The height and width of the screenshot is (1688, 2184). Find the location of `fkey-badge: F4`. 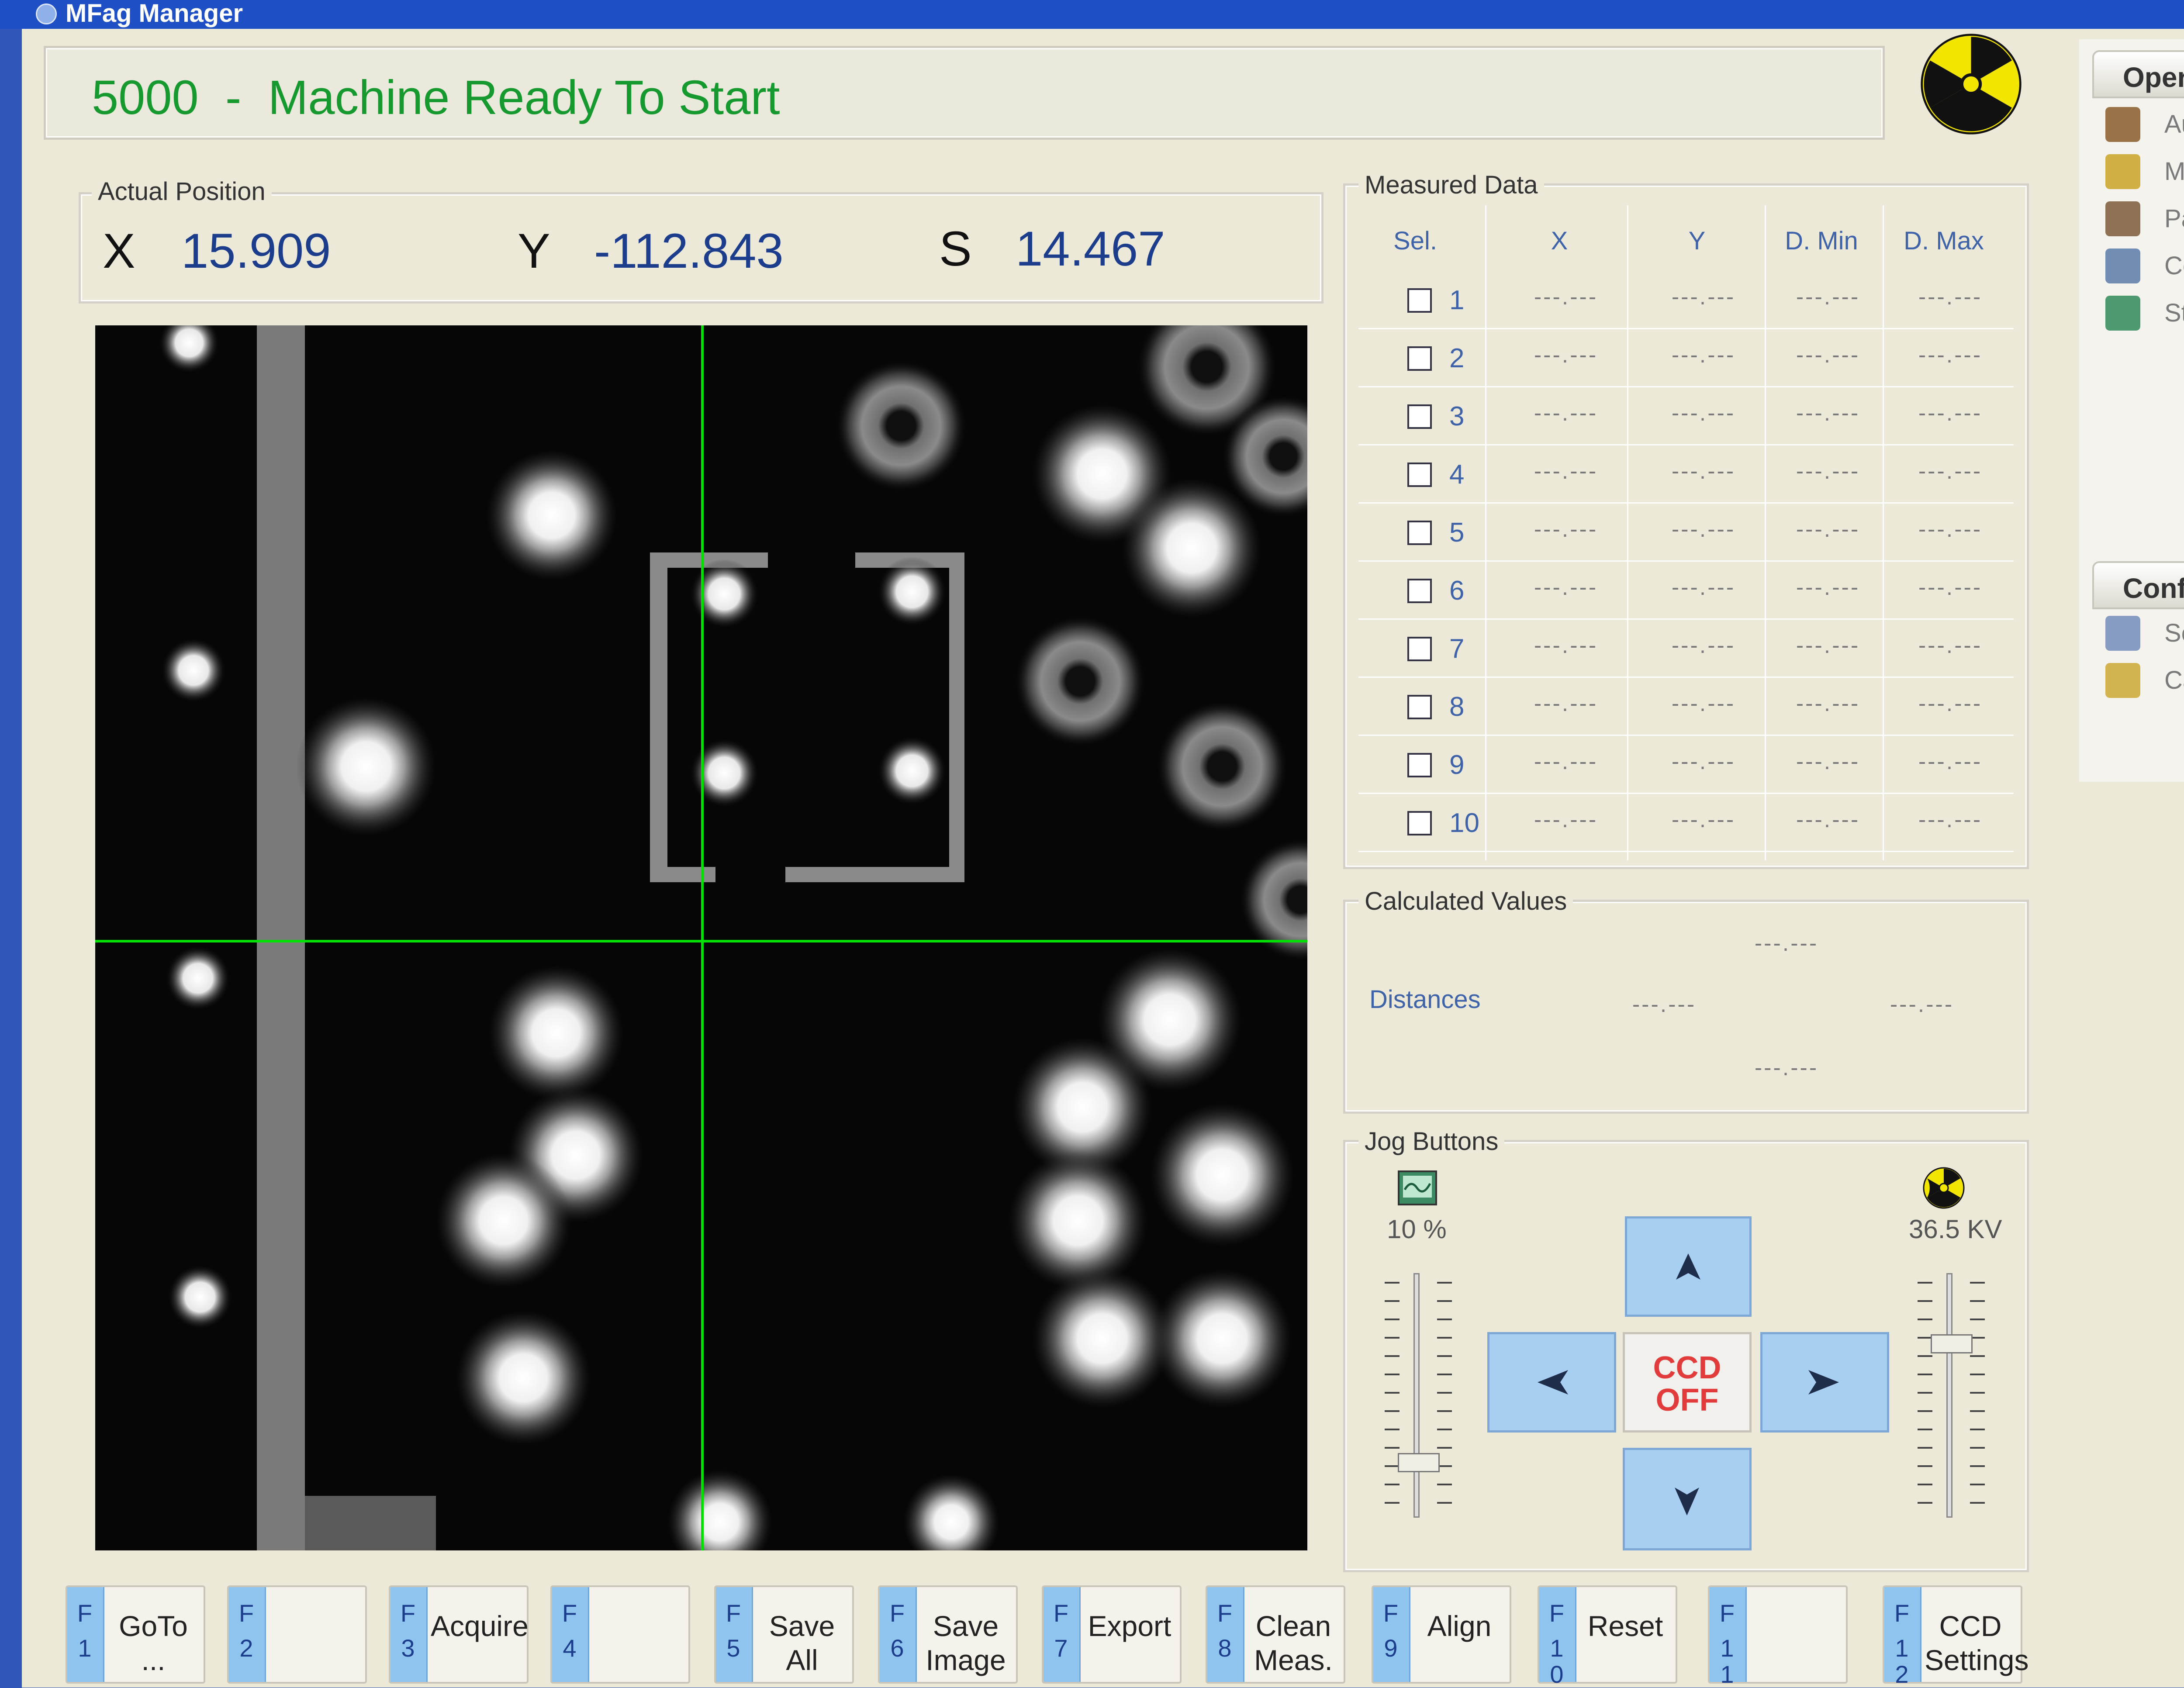

fkey-badge: F4 is located at coordinates (570, 1634).